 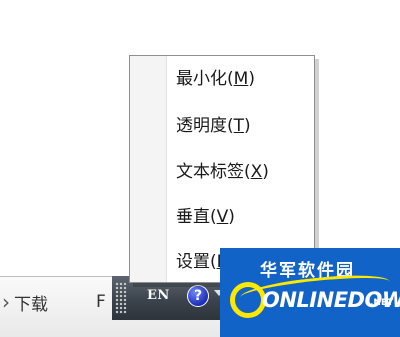 I want to click on menu-gutter, so click(x=148, y=169).